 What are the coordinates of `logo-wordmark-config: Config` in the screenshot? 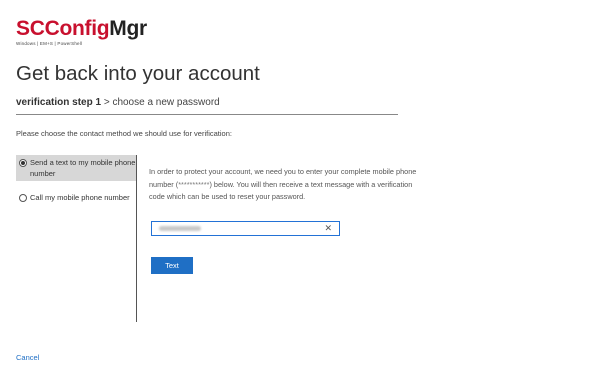 It's located at (77, 28).